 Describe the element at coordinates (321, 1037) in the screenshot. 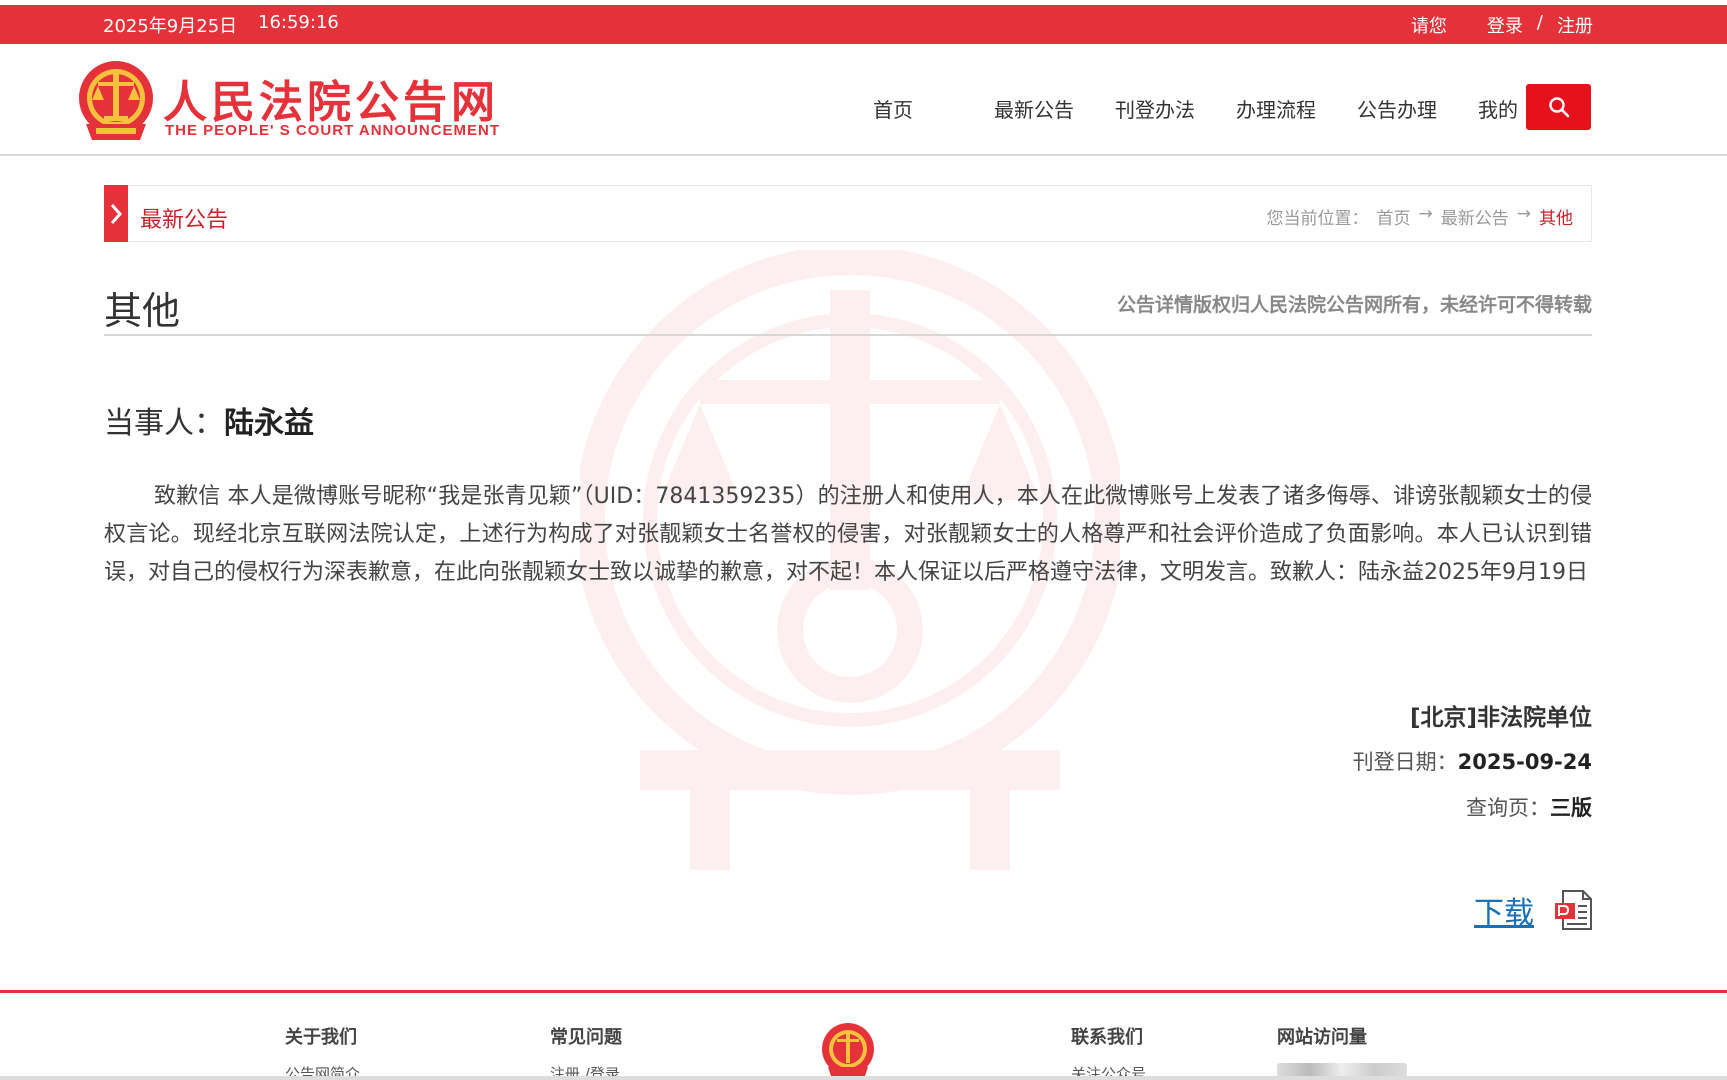

I see `footer-about-heading: 关于我们` at that location.